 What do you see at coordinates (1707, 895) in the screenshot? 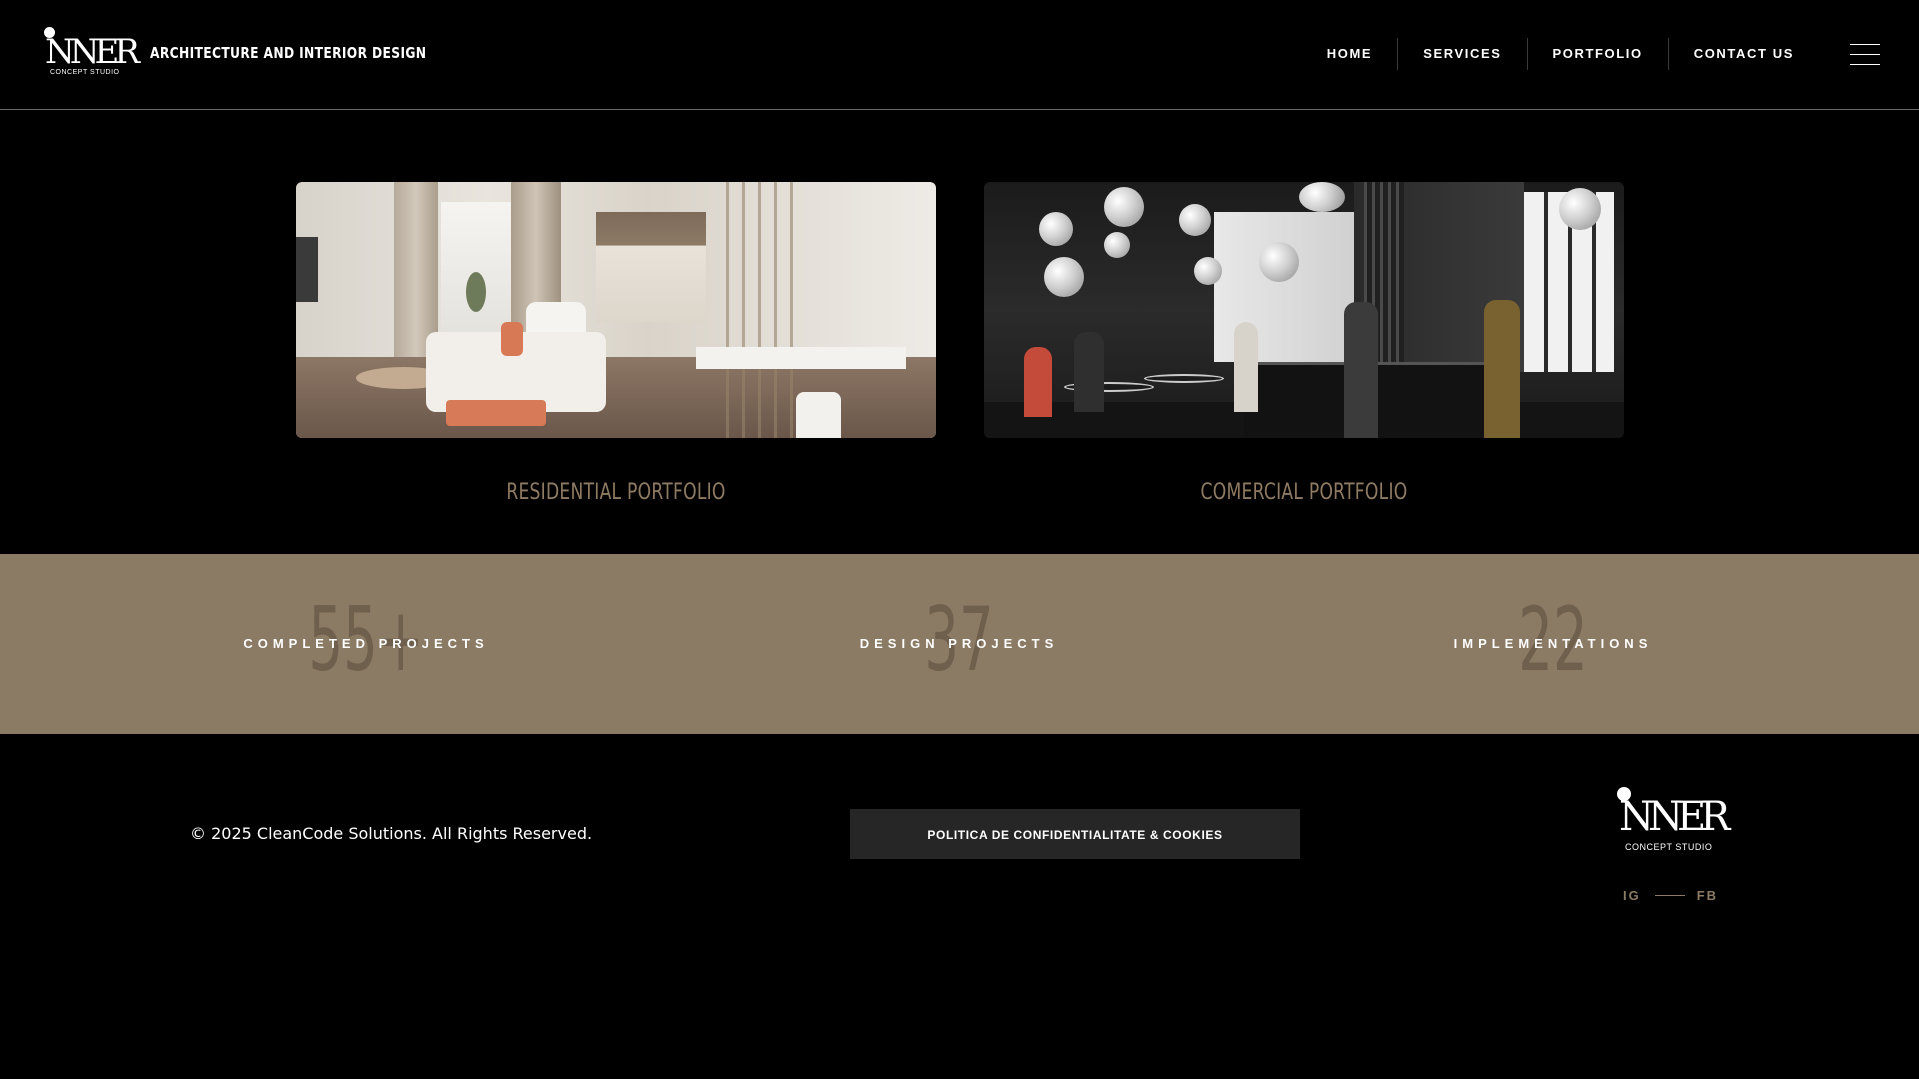
I see `facebook-link: FB` at bounding box center [1707, 895].